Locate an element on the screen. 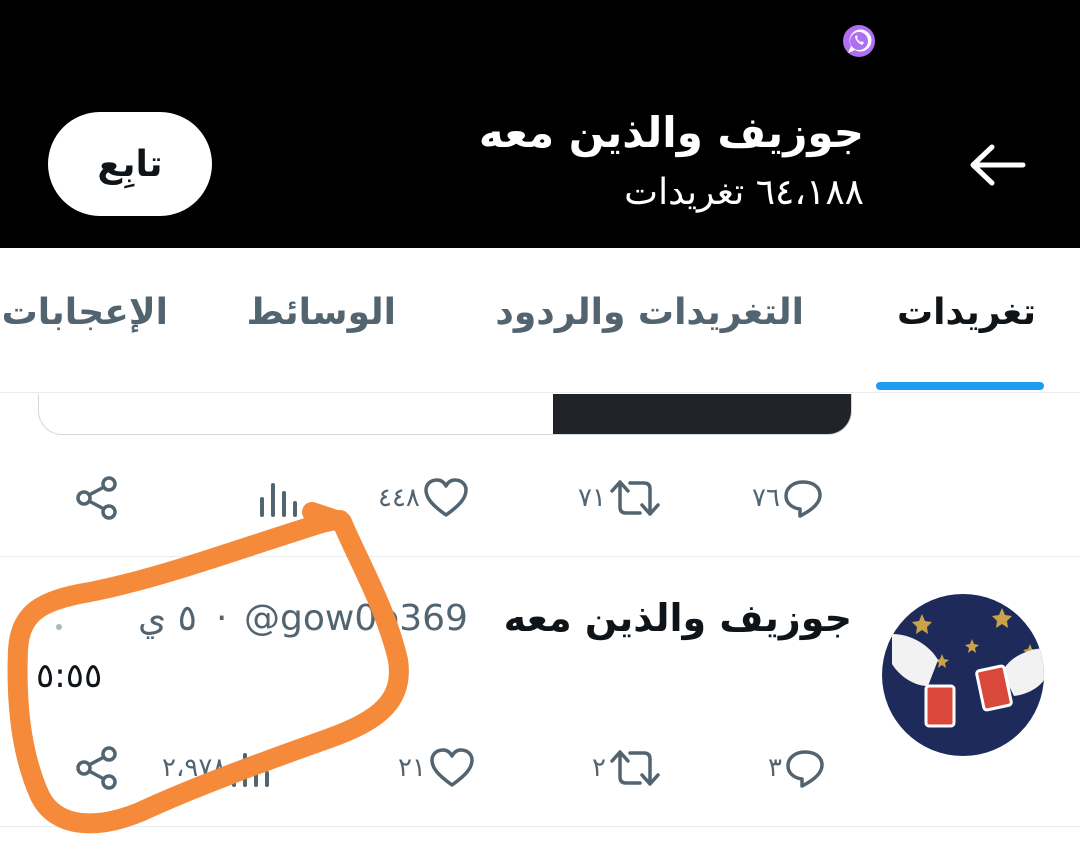 This screenshot has height=864, width=1080. profile-name: جوزيف والذين معه is located at coordinates (671, 132).